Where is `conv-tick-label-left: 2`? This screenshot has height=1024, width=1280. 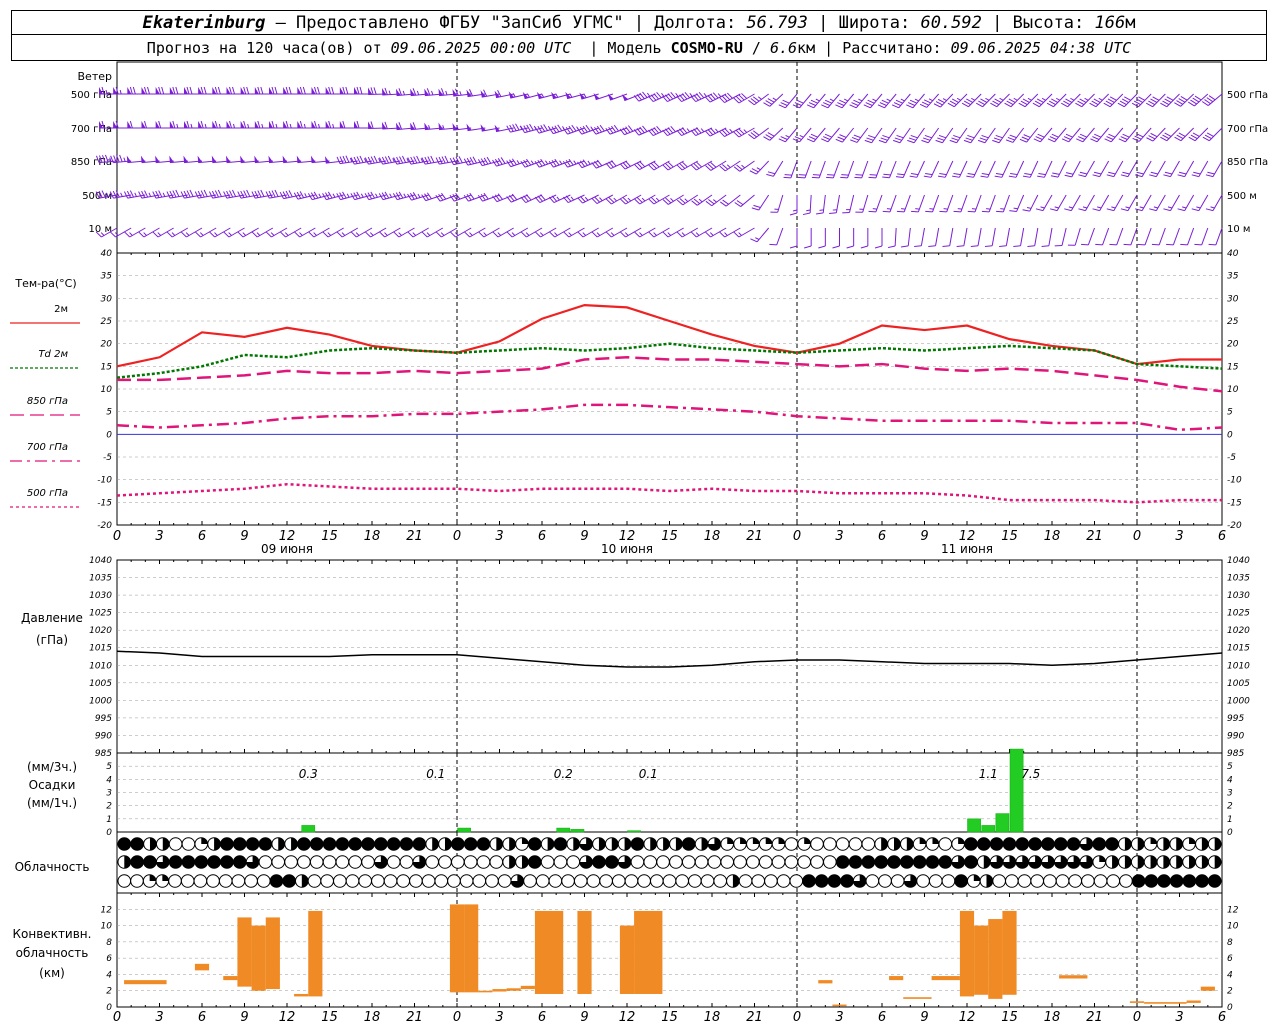 conv-tick-label-left: 2 is located at coordinates (109, 992).